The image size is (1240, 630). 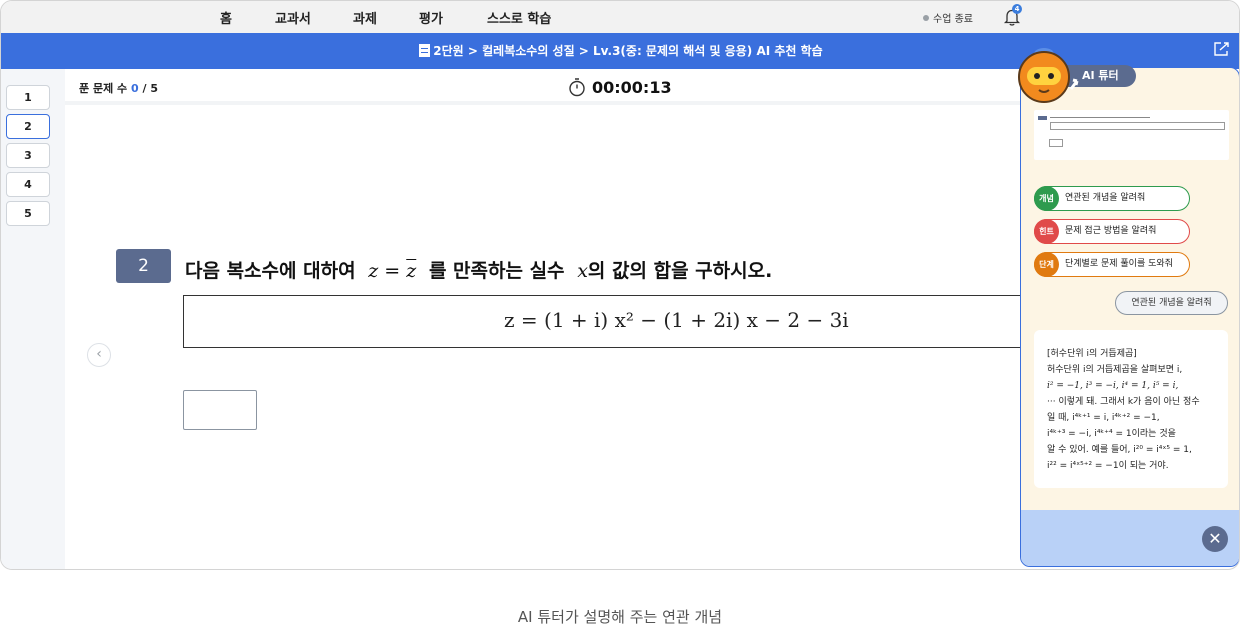 I want to click on question-text-2: 를 만족하는 실수, so click(x=496, y=271).